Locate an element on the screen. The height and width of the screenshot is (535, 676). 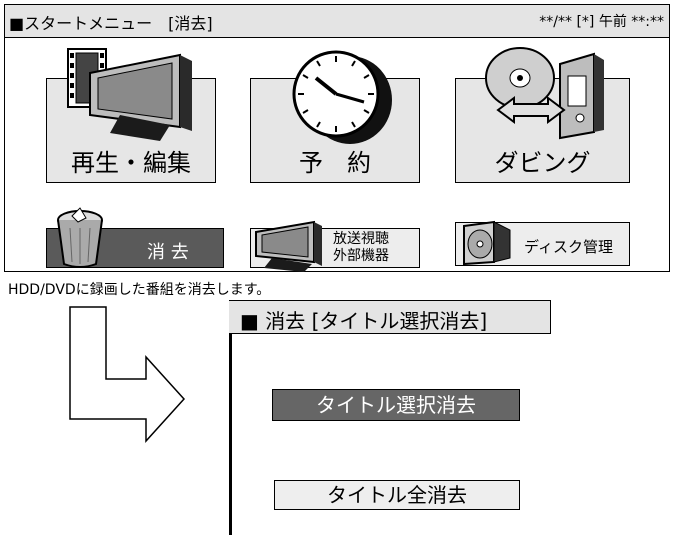
page-title: ■スタートメニュー [消去] is located at coordinates (111, 23).